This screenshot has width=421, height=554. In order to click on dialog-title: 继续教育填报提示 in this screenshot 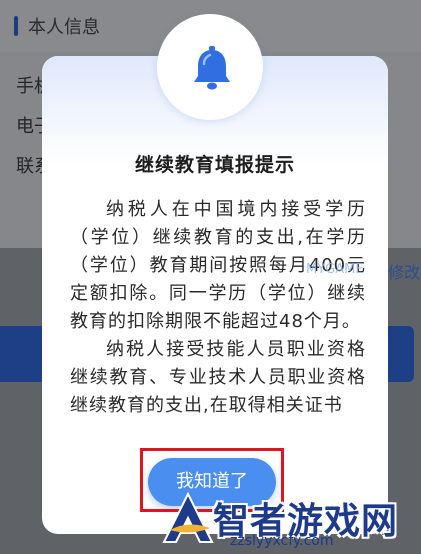, I will do `click(214, 165)`.